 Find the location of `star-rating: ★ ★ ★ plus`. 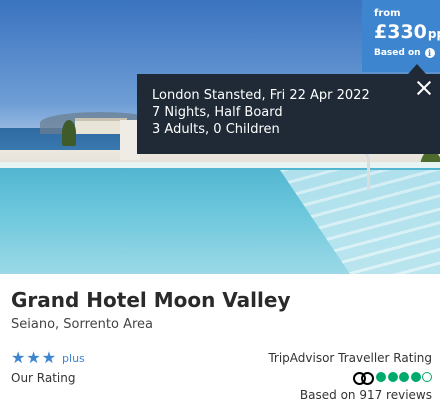

star-rating: ★ ★ ★ plus is located at coordinates (48, 358).